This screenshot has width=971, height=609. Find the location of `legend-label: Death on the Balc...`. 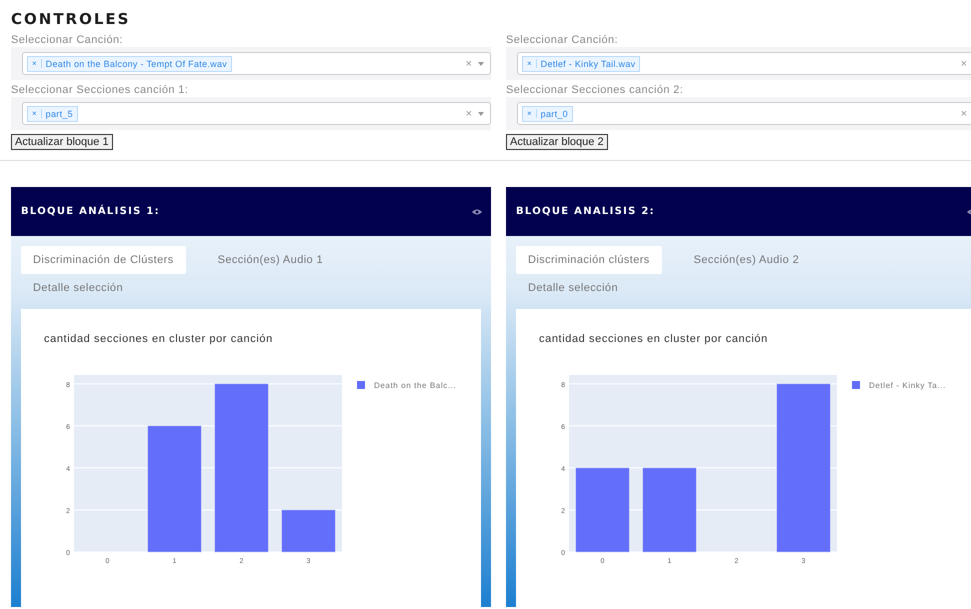

legend-label: Death on the Balc... is located at coordinates (415, 385).